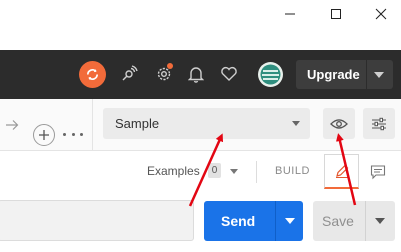 This screenshot has width=401, height=252. Describe the element at coordinates (338, 221) in the screenshot. I see `save-label: Save` at that location.